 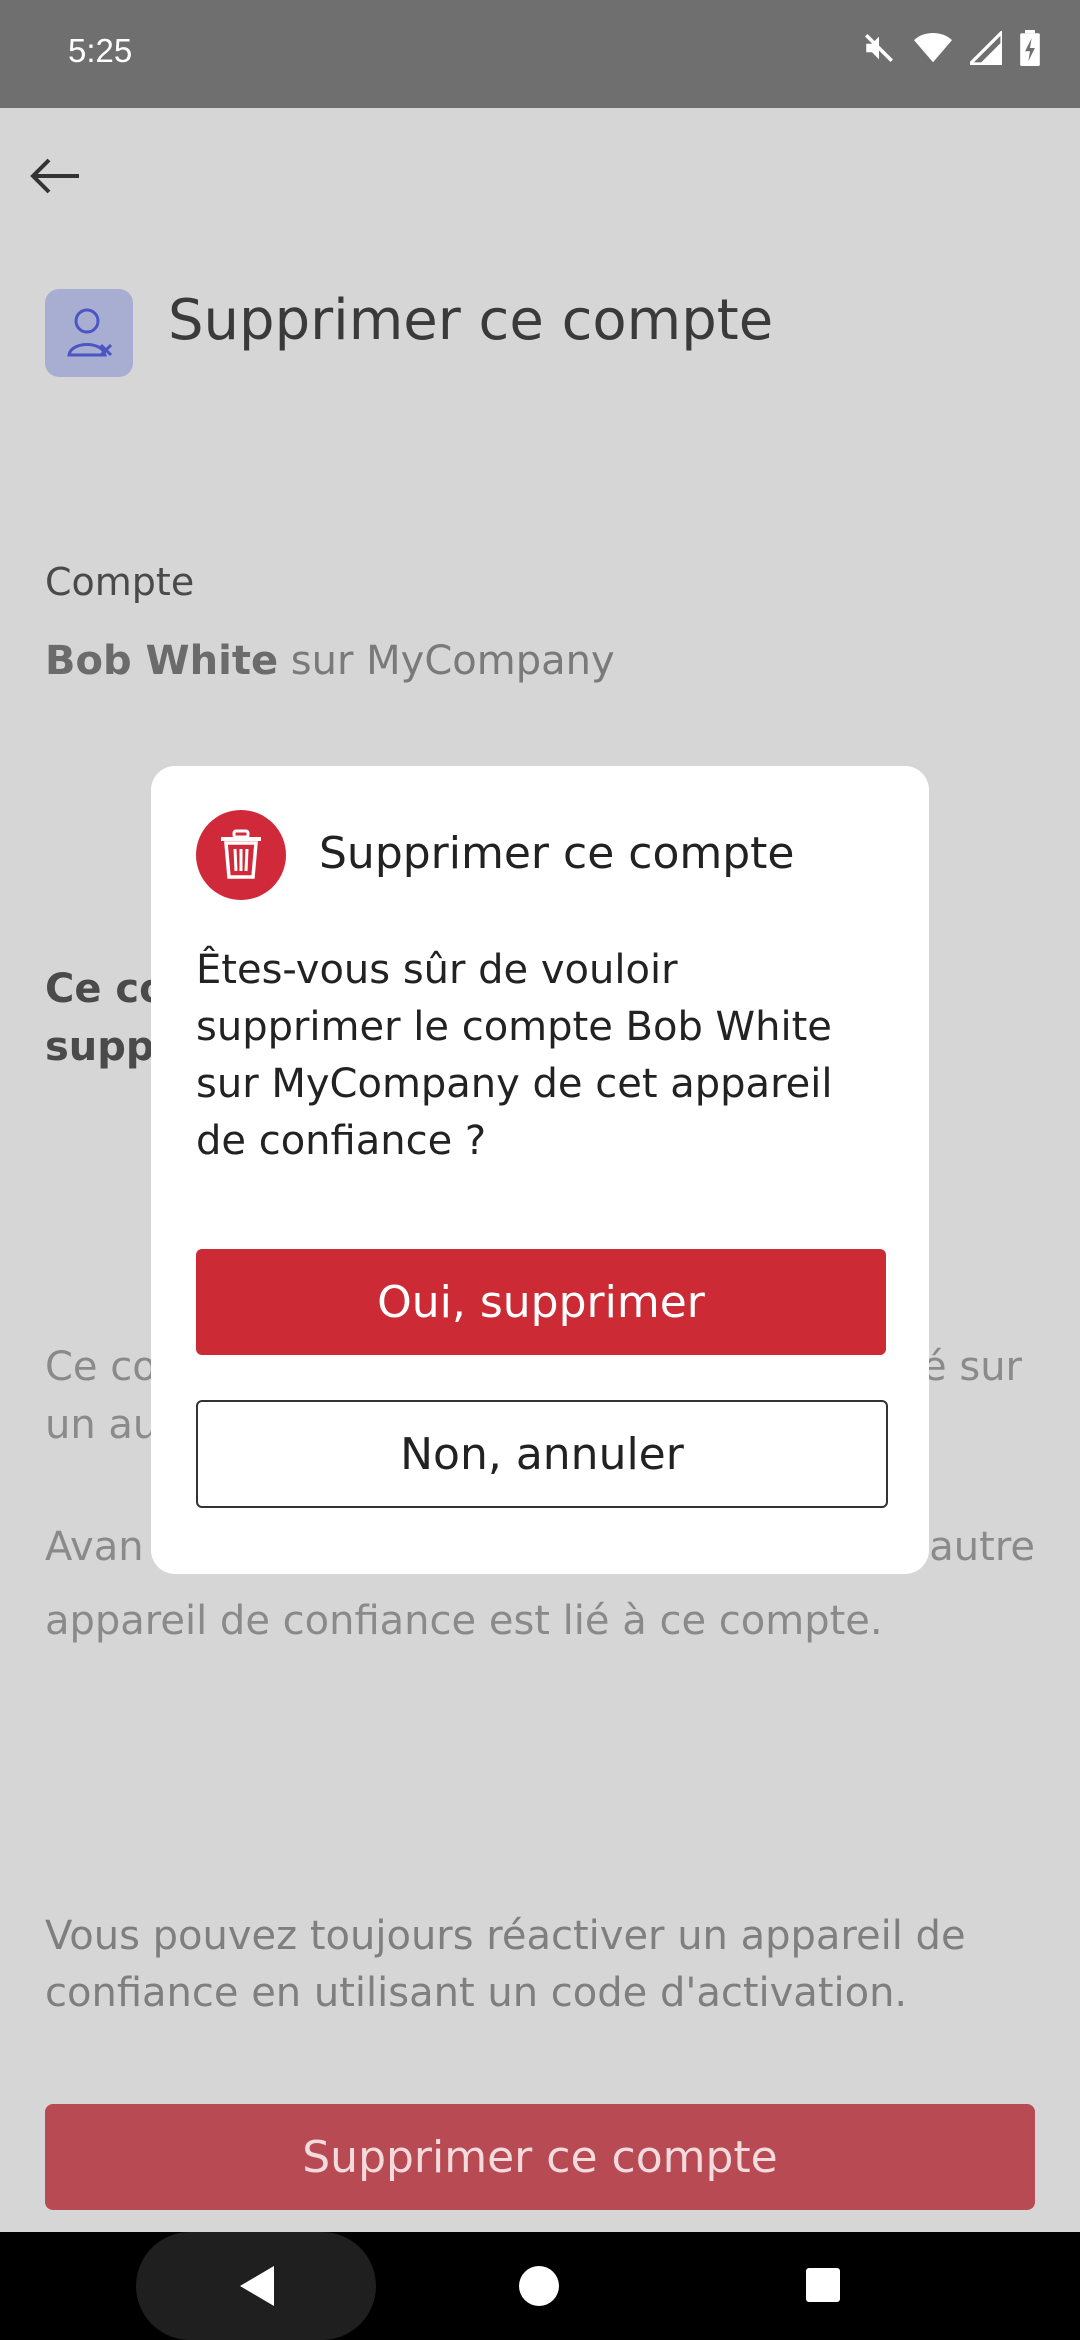 What do you see at coordinates (823, 2285) in the screenshot?
I see `nav-recents-icon` at bounding box center [823, 2285].